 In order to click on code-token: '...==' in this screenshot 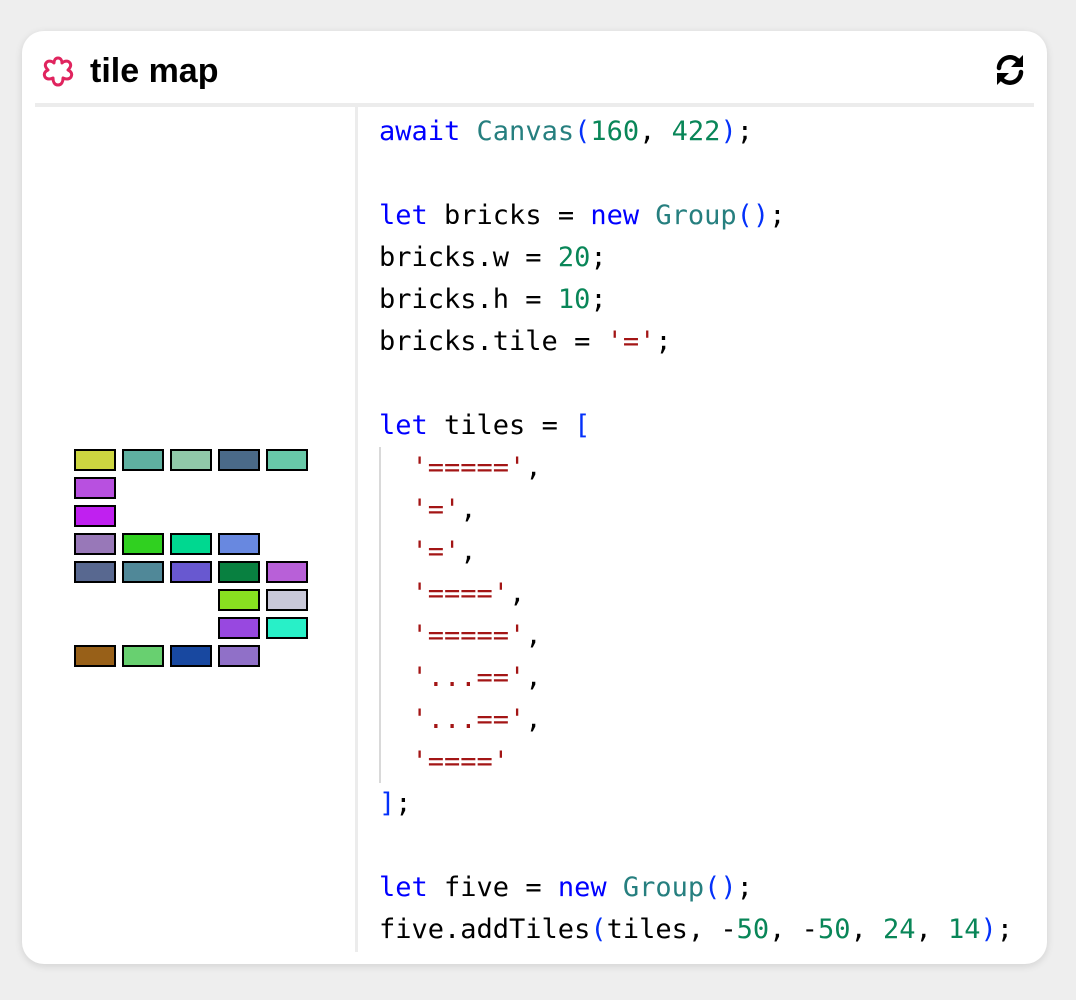, I will do `click(468, 677)`.